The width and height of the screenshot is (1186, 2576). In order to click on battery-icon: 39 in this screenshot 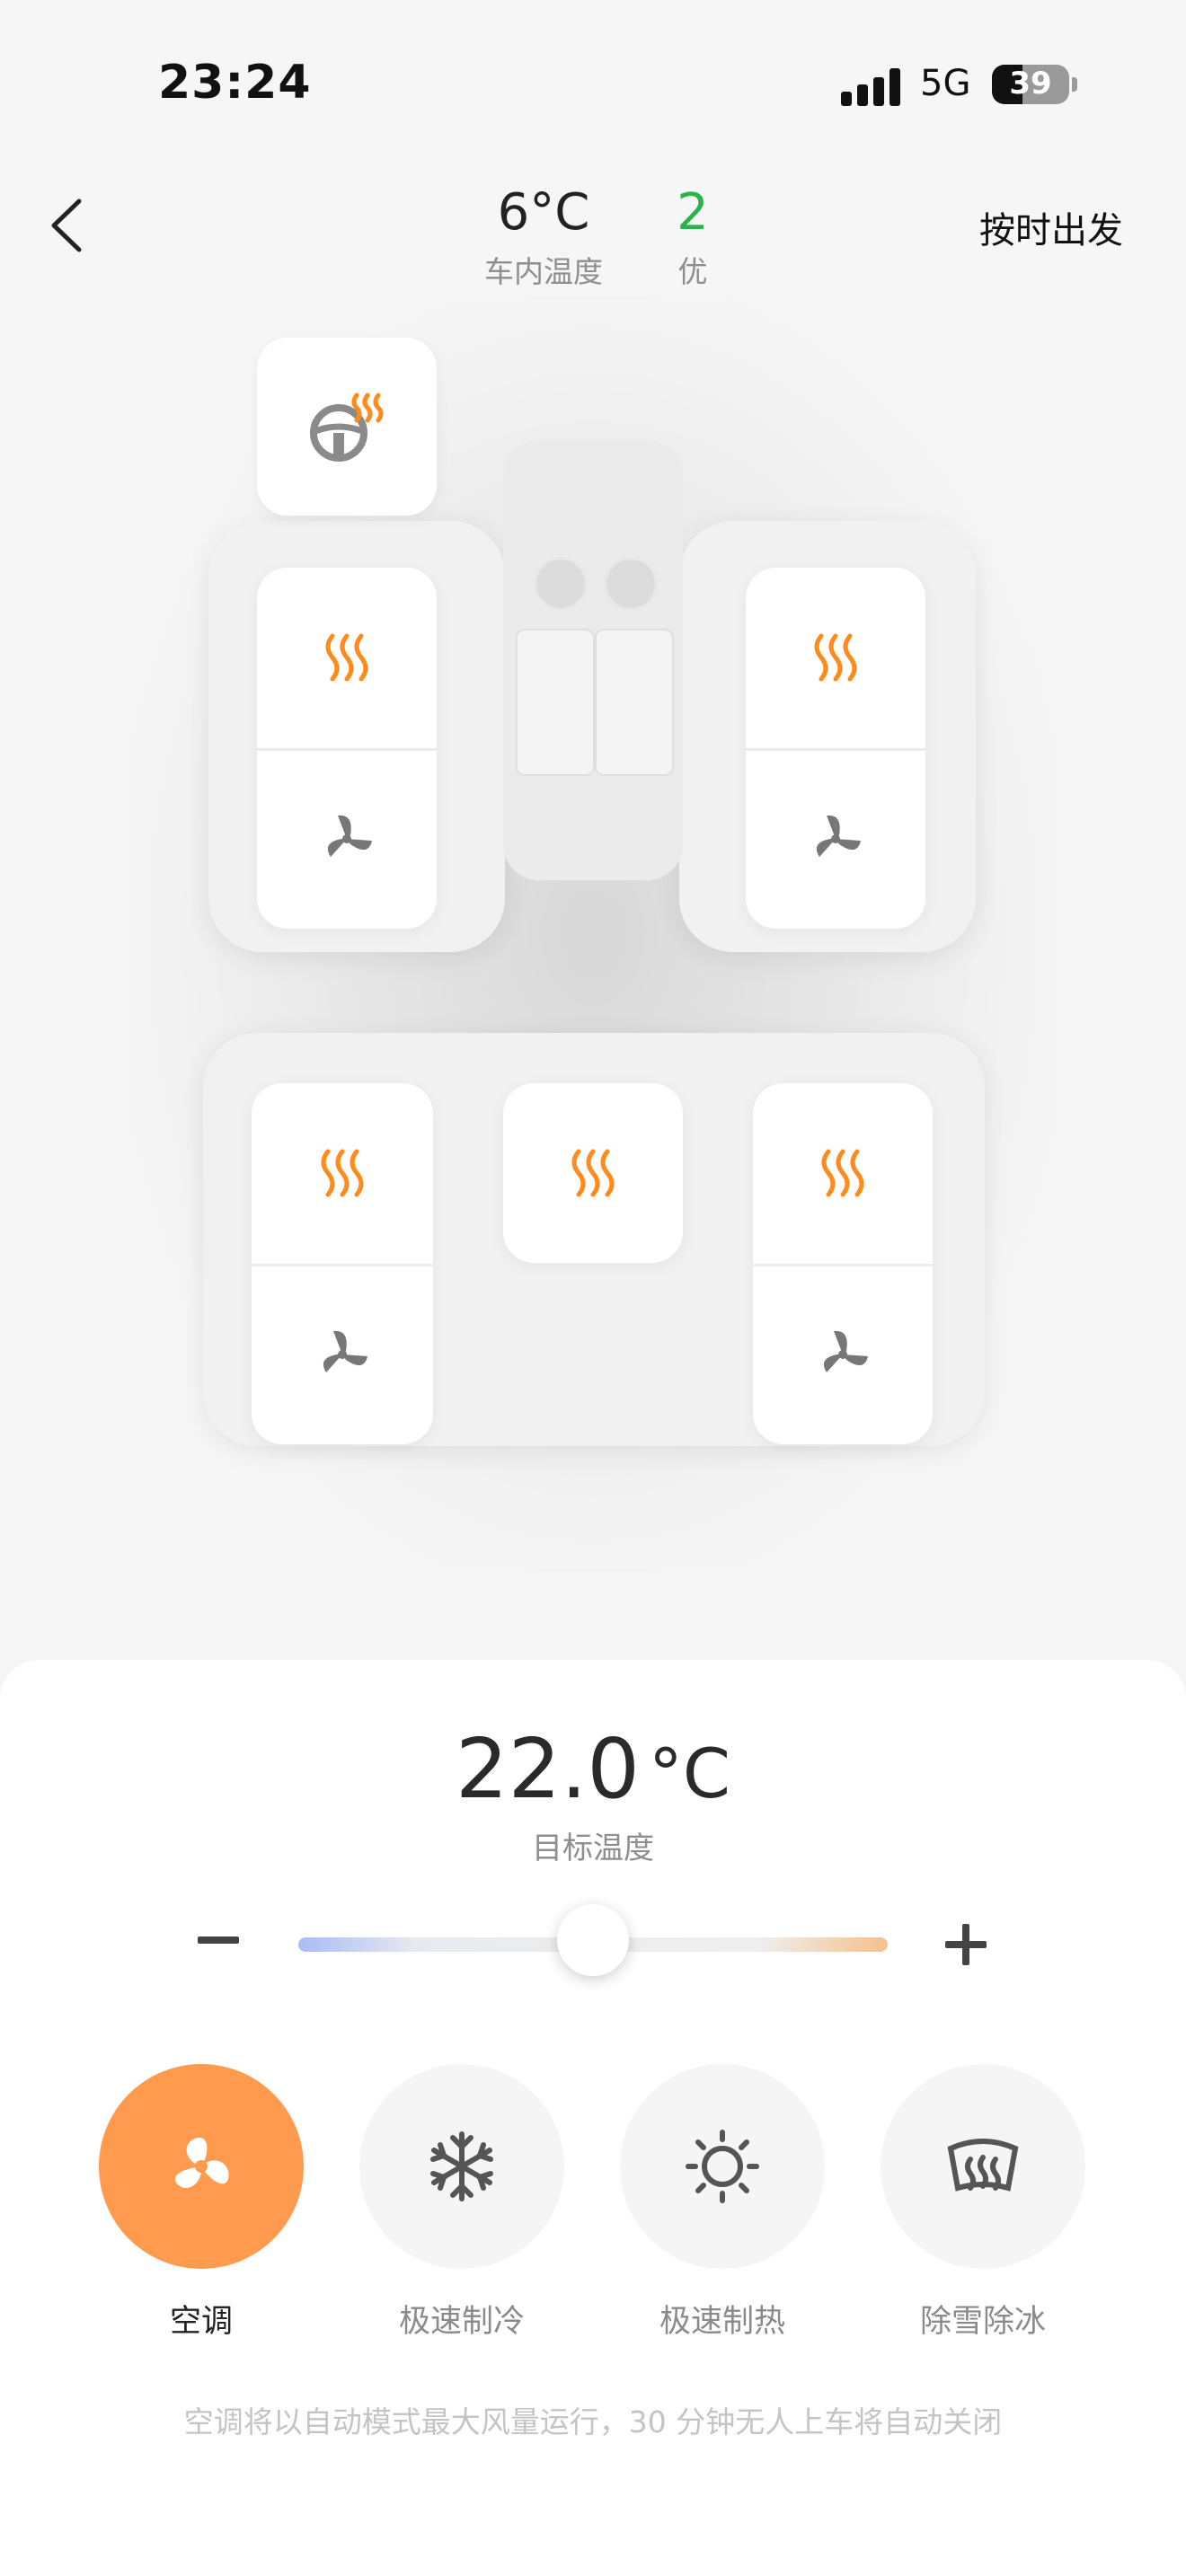, I will do `click(1030, 84)`.